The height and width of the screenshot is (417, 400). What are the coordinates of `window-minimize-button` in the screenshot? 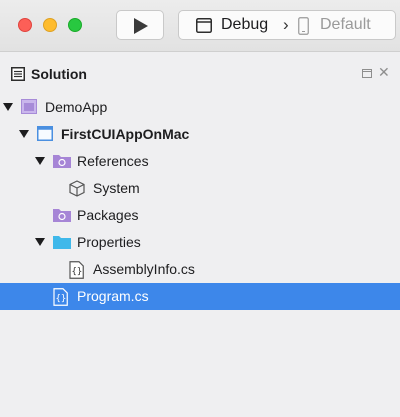 It's located at (50, 25).